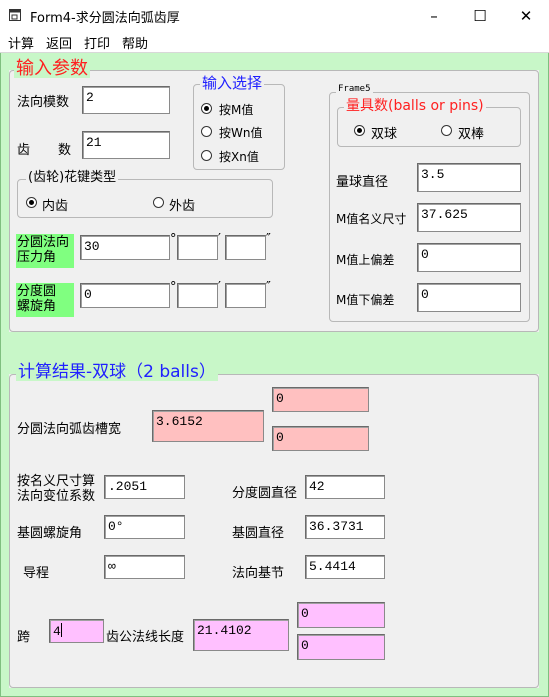 The height and width of the screenshot is (697, 549). I want to click on teeth-label-1: 齿, so click(24, 150).